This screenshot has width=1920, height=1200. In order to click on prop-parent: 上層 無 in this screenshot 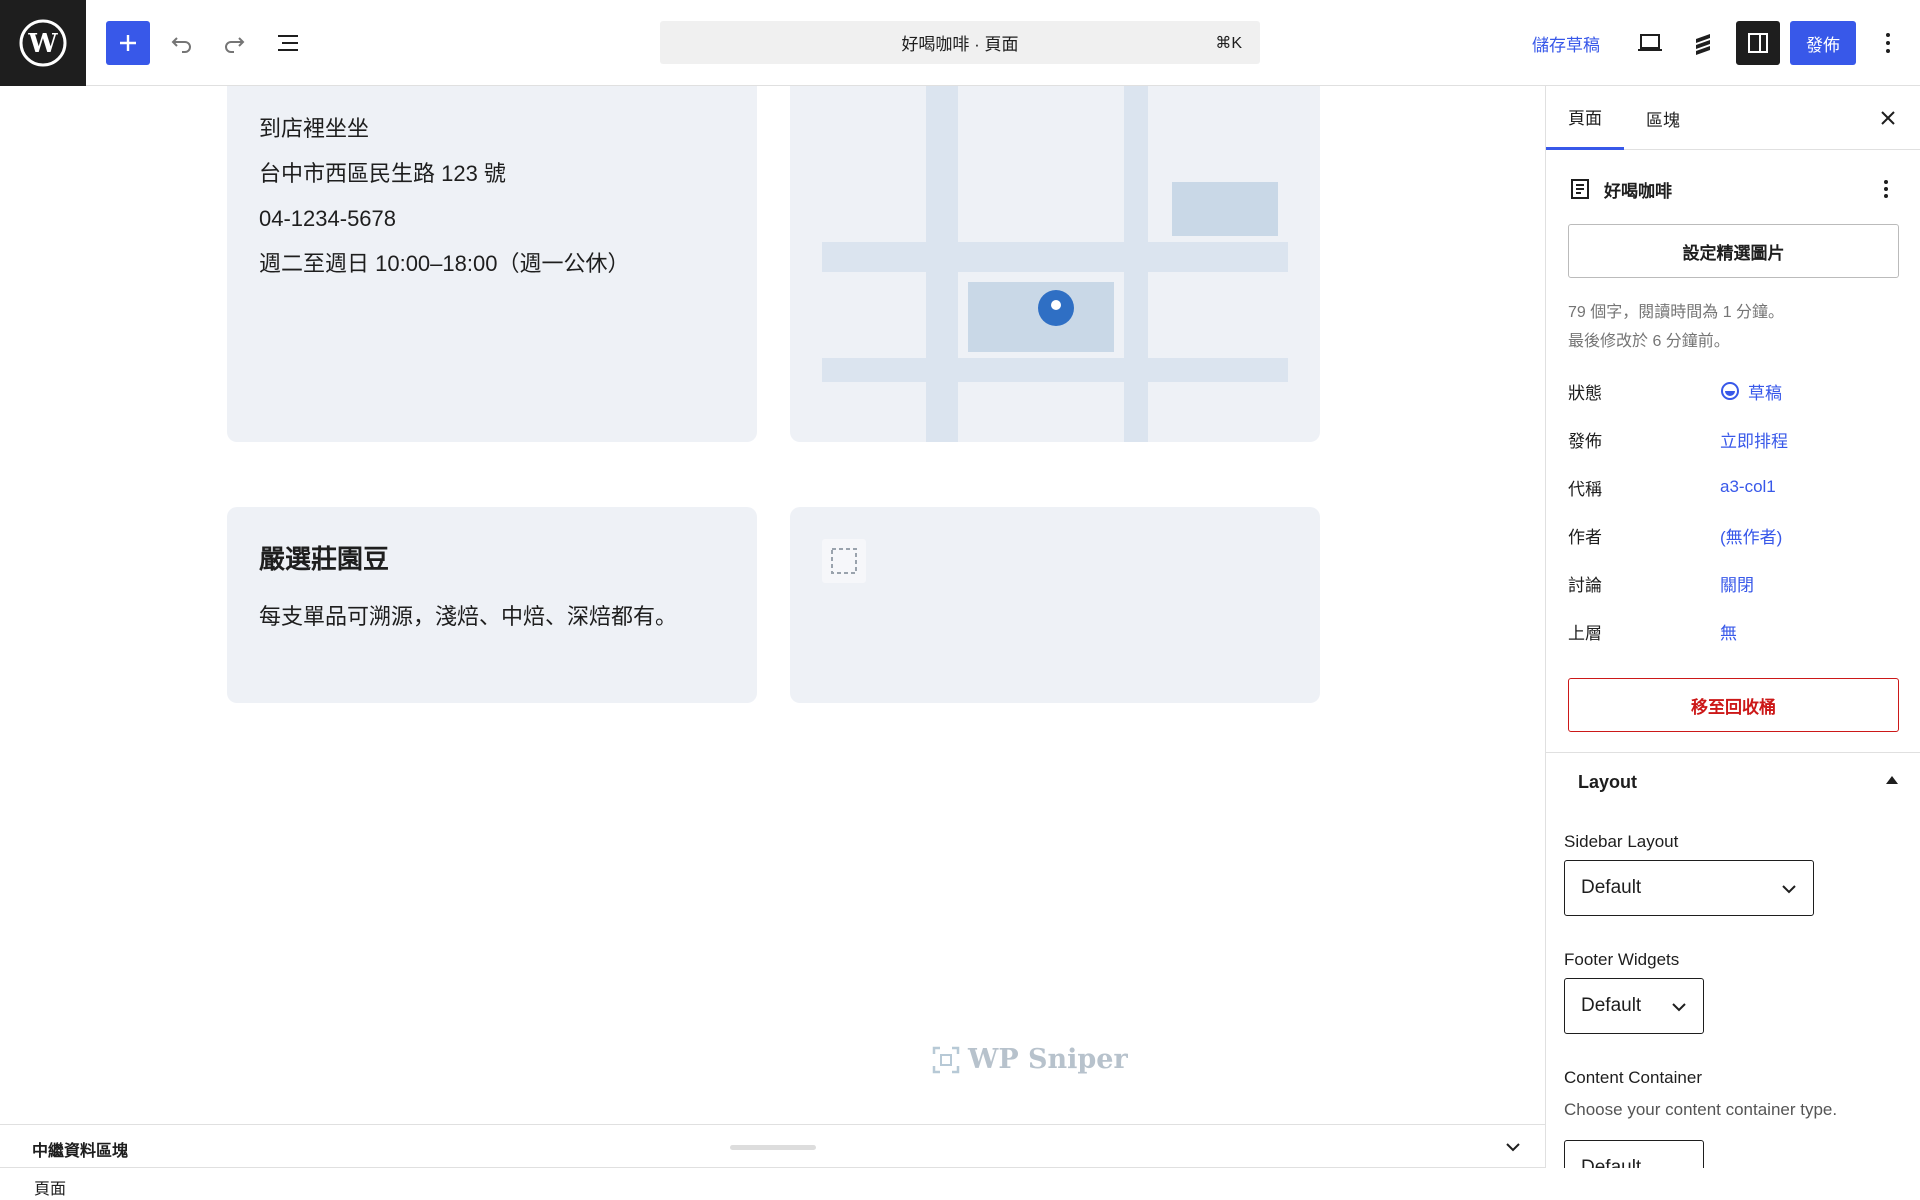, I will do `click(1733, 631)`.